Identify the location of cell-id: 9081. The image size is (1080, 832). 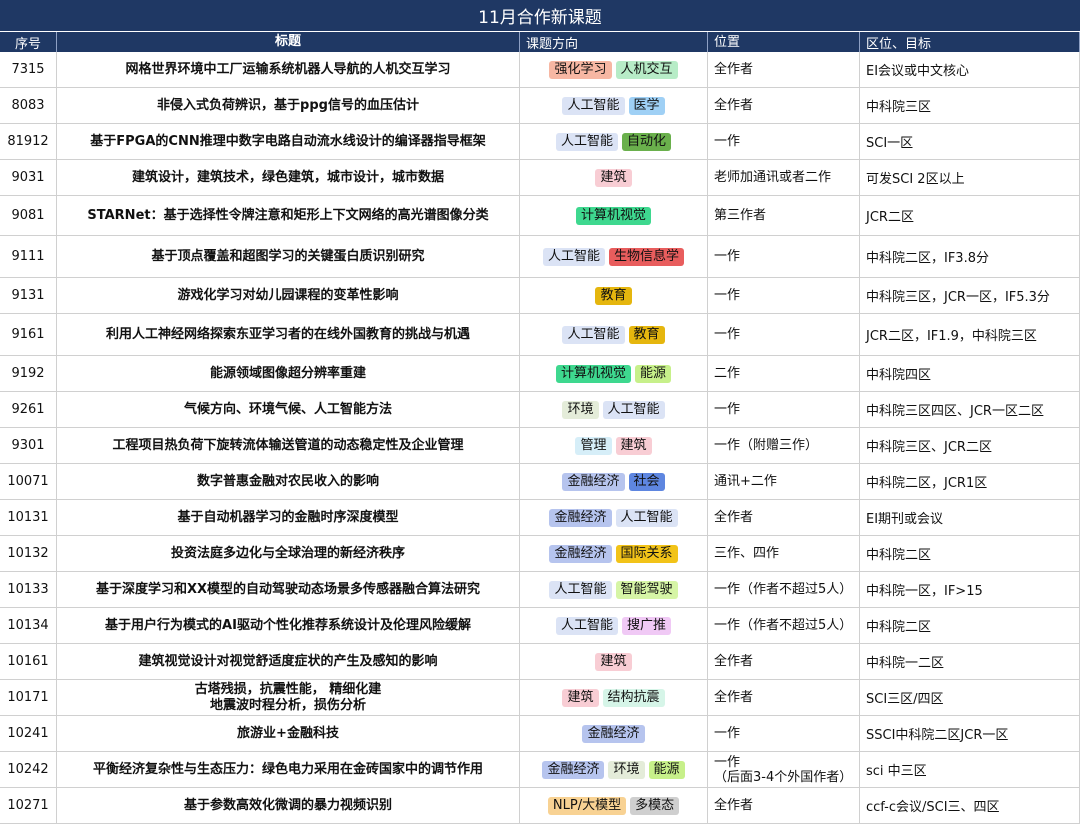
(28, 215).